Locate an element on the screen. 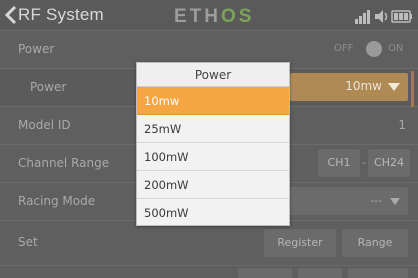 The height and width of the screenshot is (278, 418). channel-start-button: CH1 is located at coordinates (339, 163).